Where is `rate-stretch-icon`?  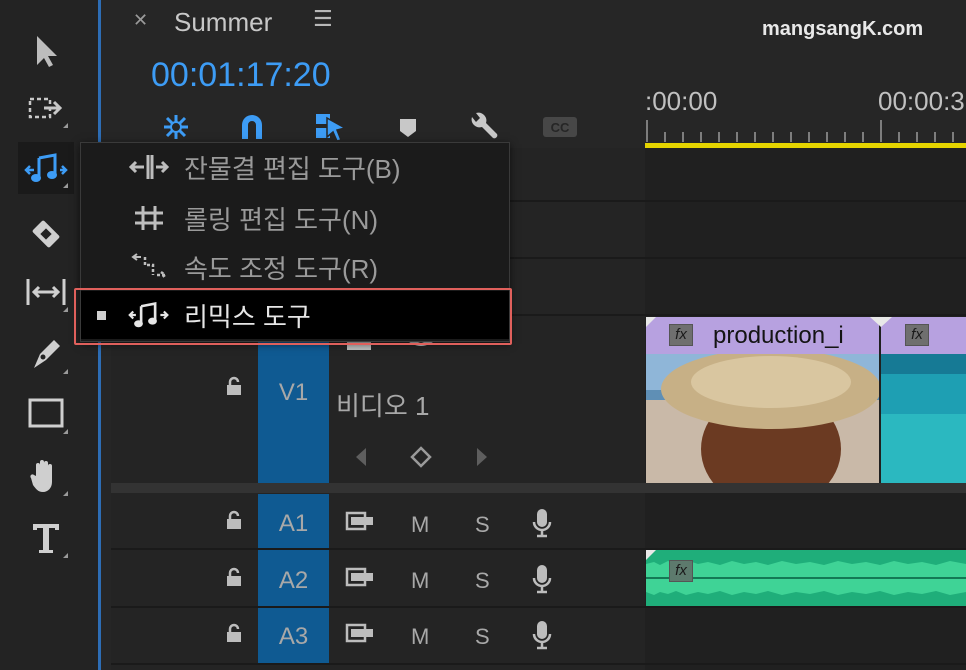 rate-stretch-icon is located at coordinates (149, 266).